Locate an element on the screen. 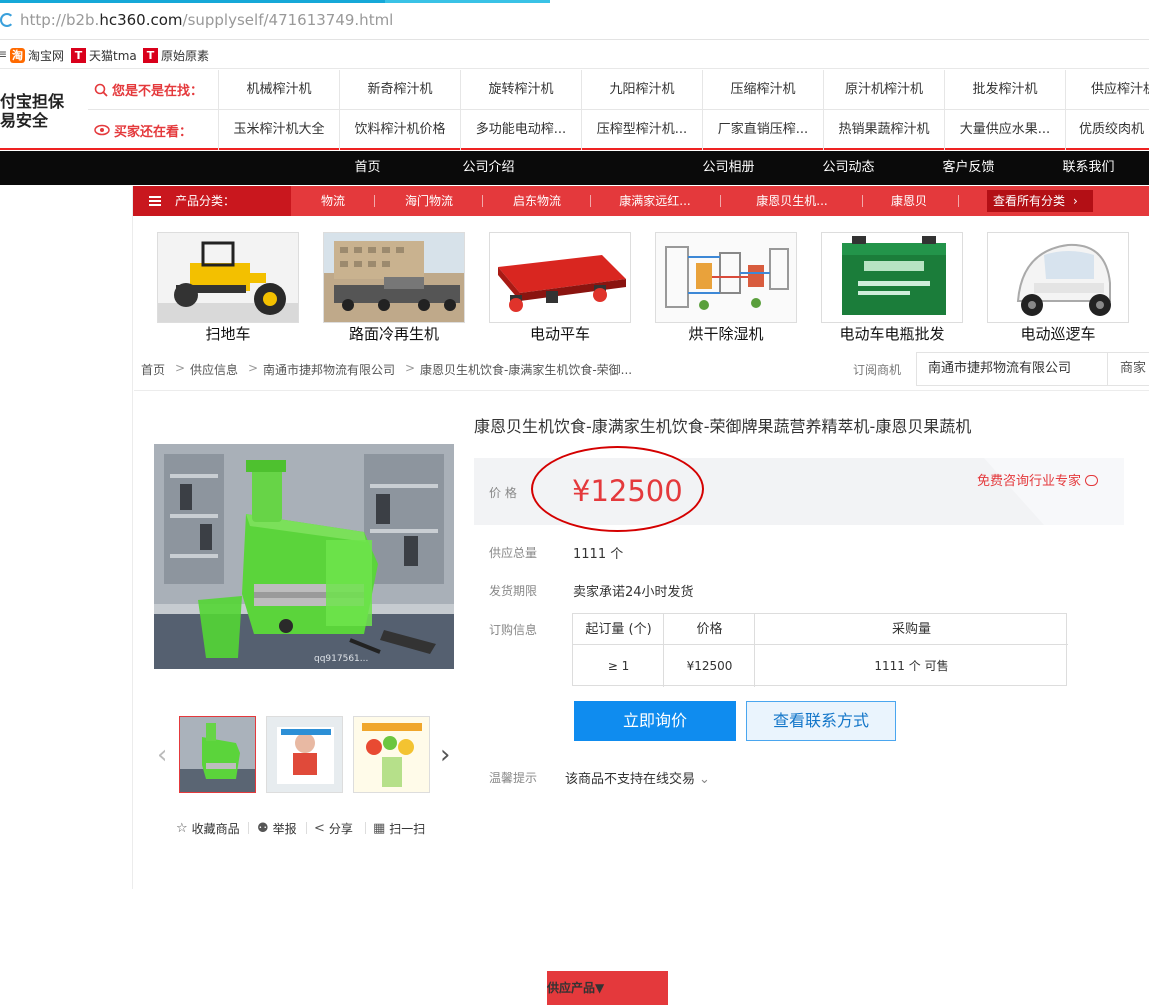 This screenshot has height=1005, width=1149. left-gutter is located at coordinates (66, 537).